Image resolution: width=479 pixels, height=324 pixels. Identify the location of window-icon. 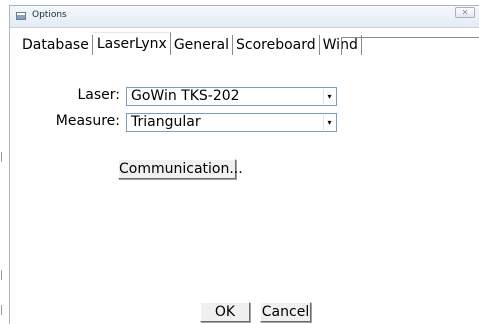
(21, 16).